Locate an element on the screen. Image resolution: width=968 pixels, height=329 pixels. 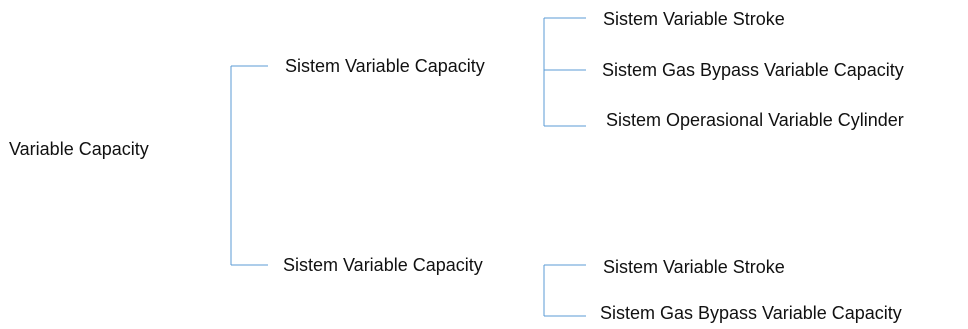
branch-1-child-1-label: Sistem Variable Stroke is located at coordinates (694, 19).